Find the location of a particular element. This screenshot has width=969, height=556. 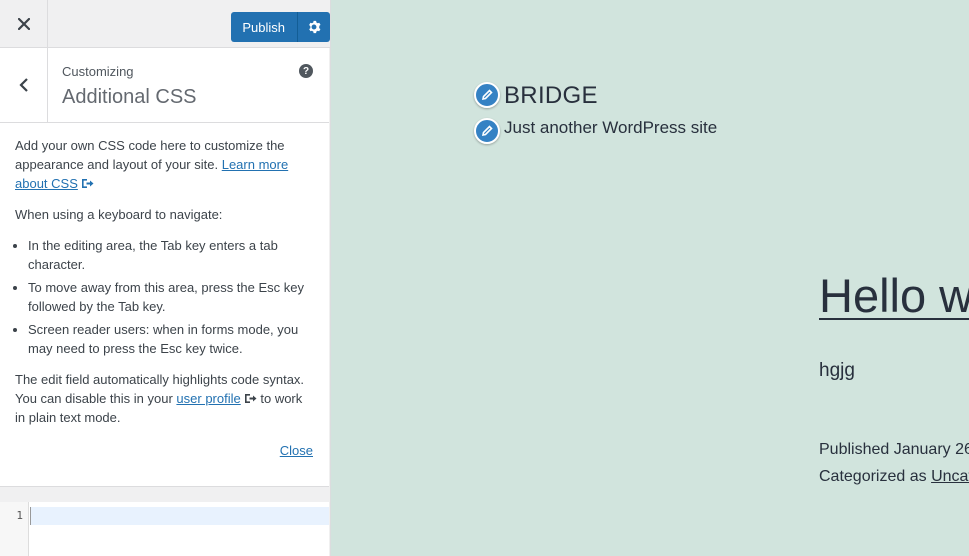

post-categories: Categorized as Uncat is located at coordinates (894, 477).